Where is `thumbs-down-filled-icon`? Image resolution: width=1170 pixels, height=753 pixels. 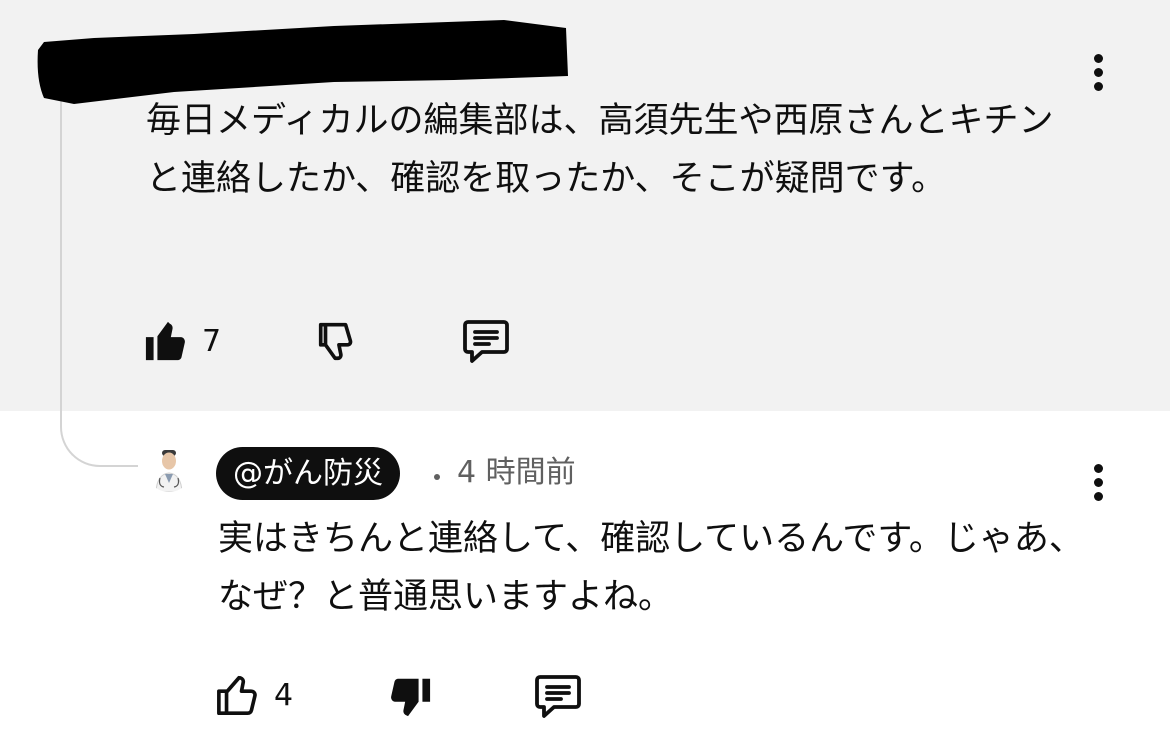
thumbs-down-filled-icon is located at coordinates (409, 697).